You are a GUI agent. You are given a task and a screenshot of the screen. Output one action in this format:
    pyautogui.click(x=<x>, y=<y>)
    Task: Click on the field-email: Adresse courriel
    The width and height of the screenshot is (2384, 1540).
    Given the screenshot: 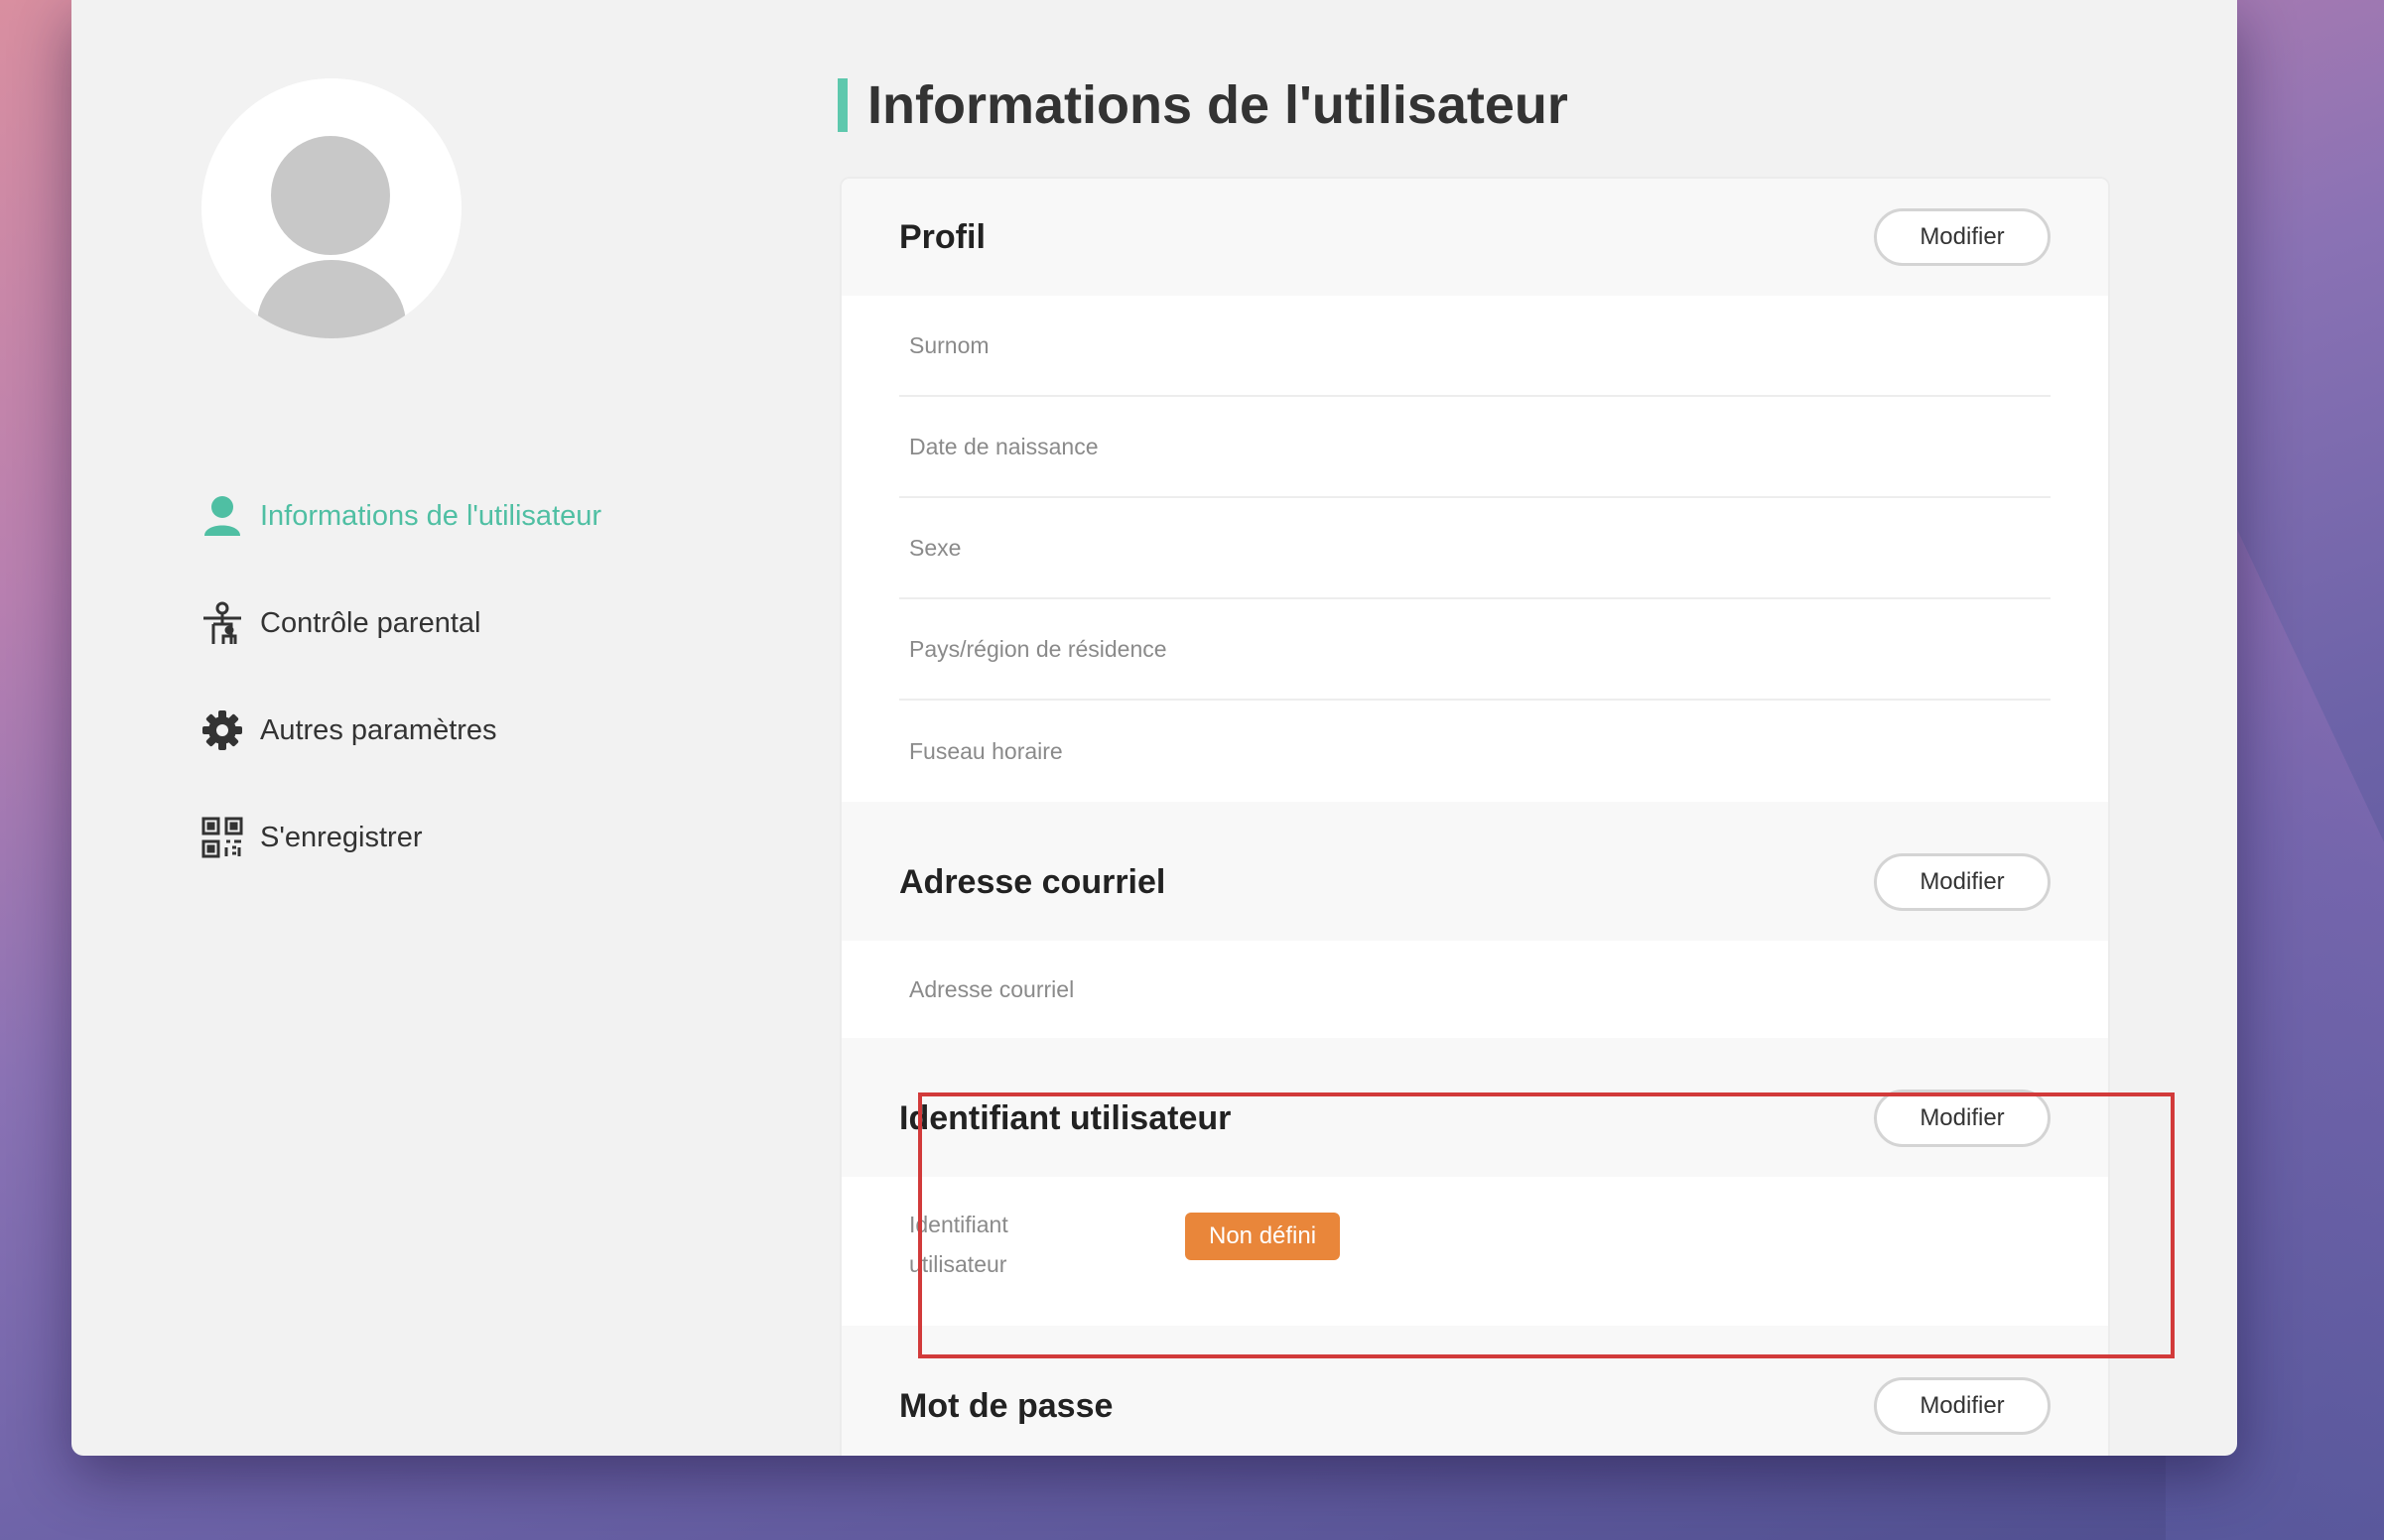 What is the action you would take?
    pyautogui.click(x=1475, y=989)
    